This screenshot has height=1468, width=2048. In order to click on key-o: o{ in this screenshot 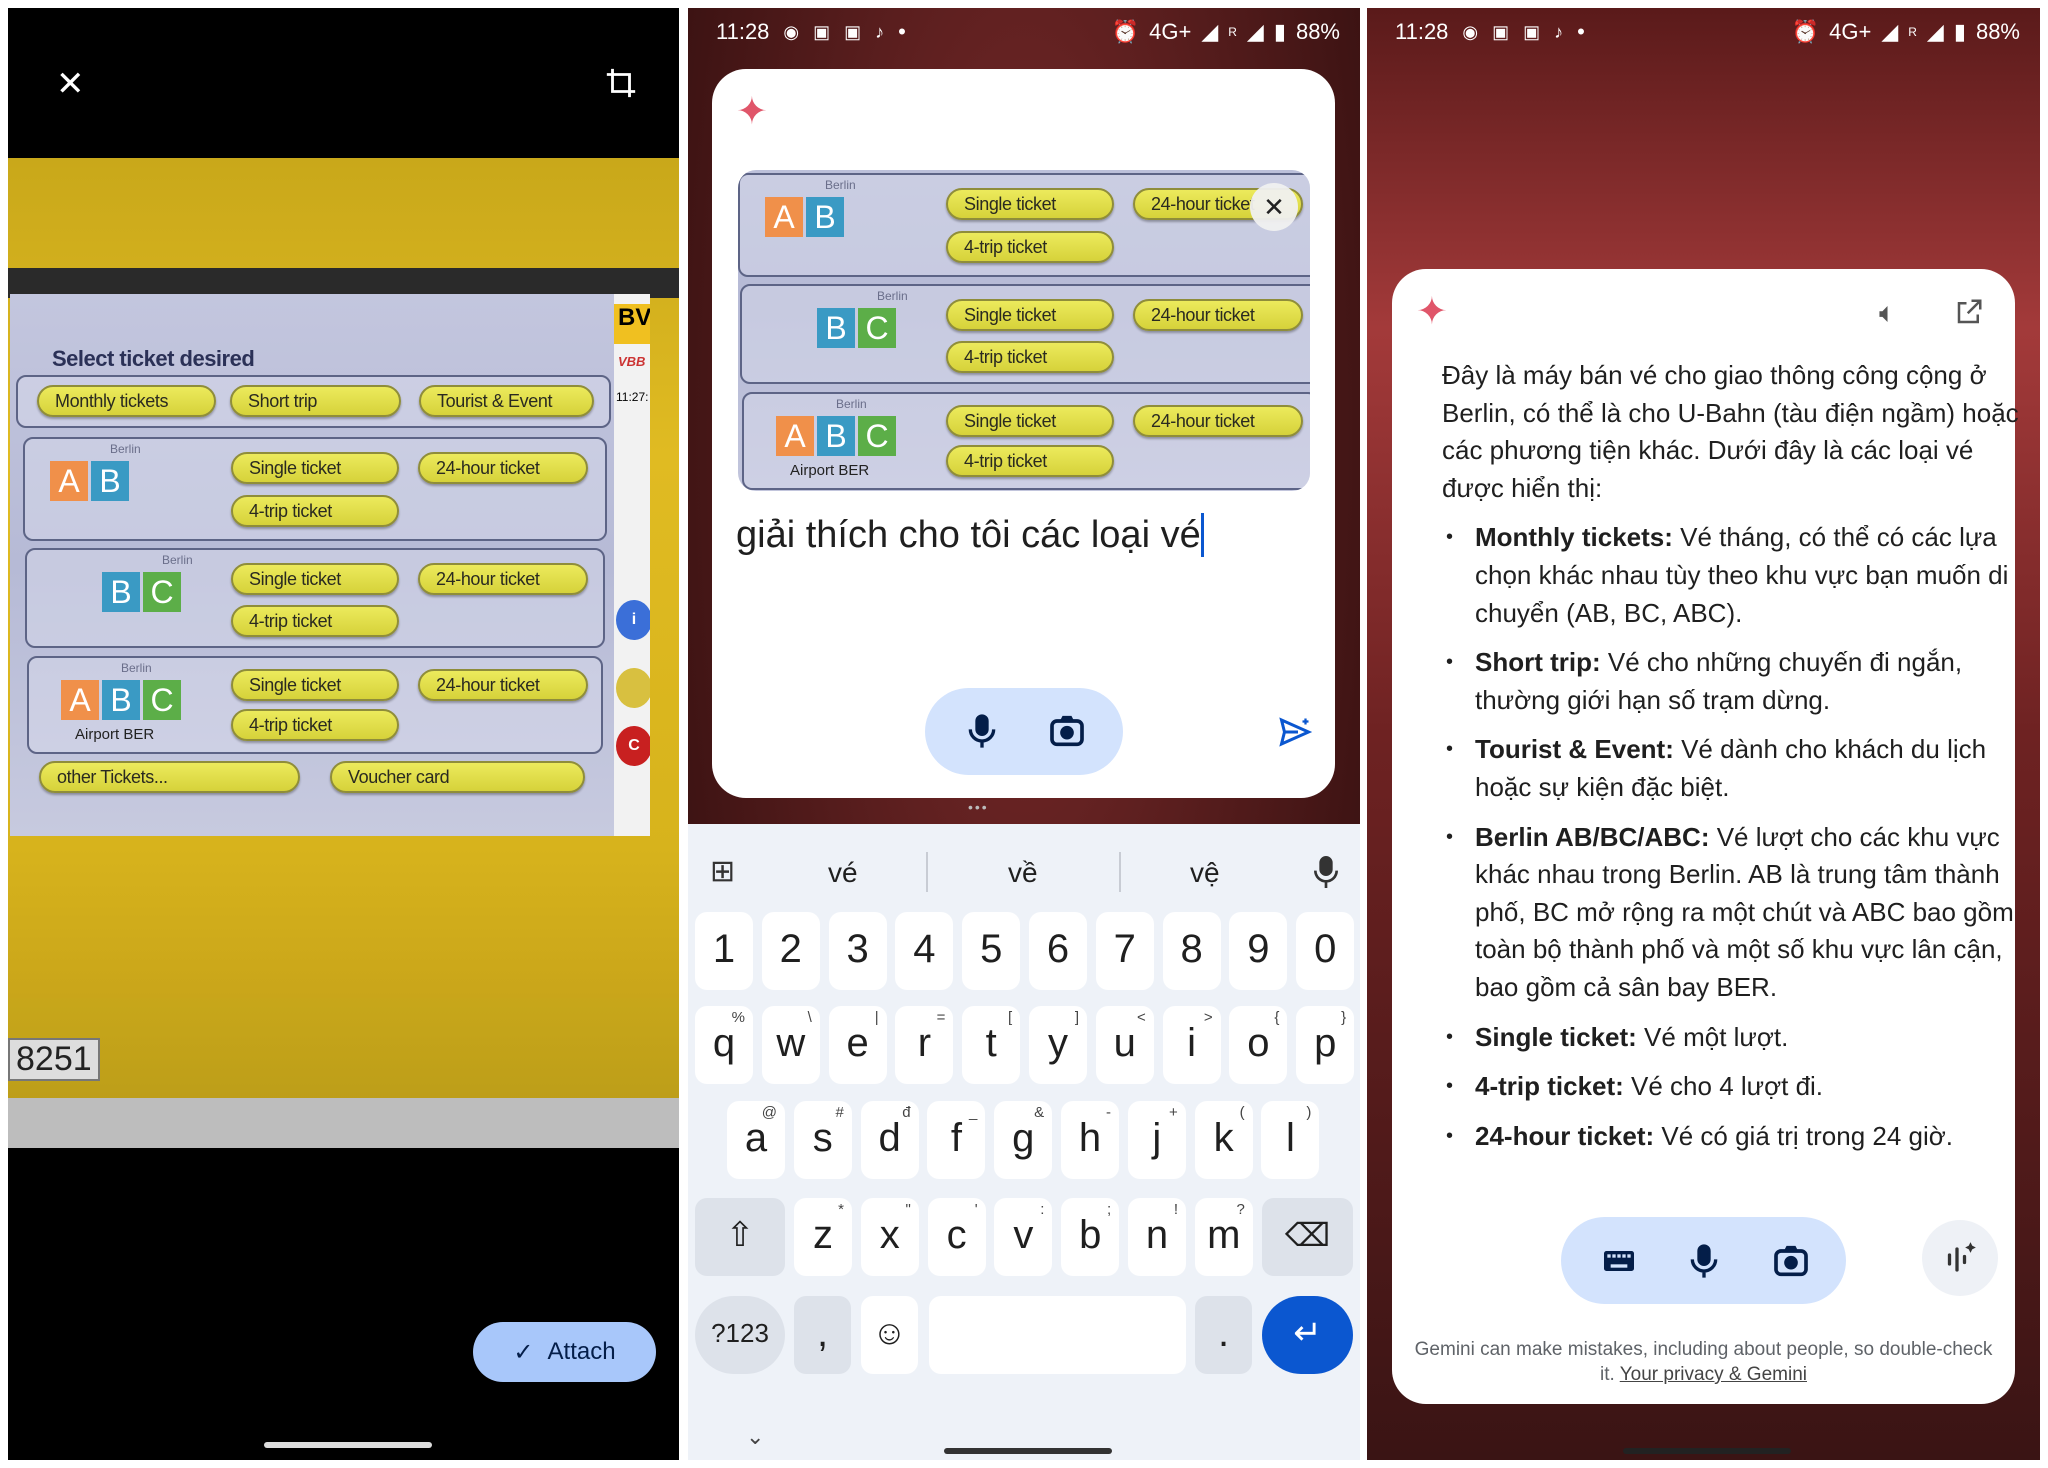, I will do `click(1258, 1045)`.